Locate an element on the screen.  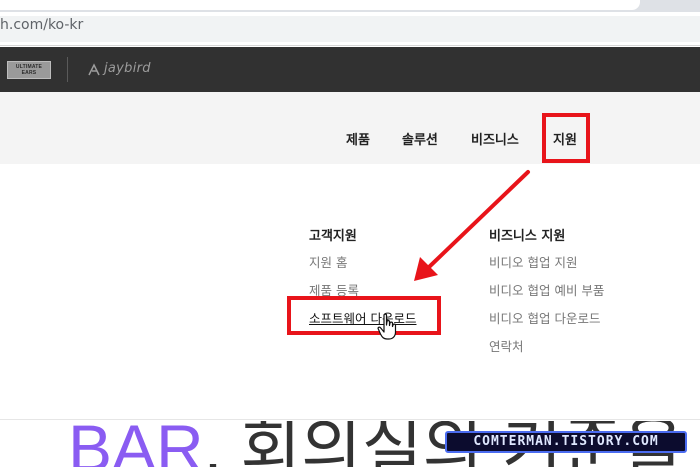
hand-cursor-icon is located at coordinates (387, 326).